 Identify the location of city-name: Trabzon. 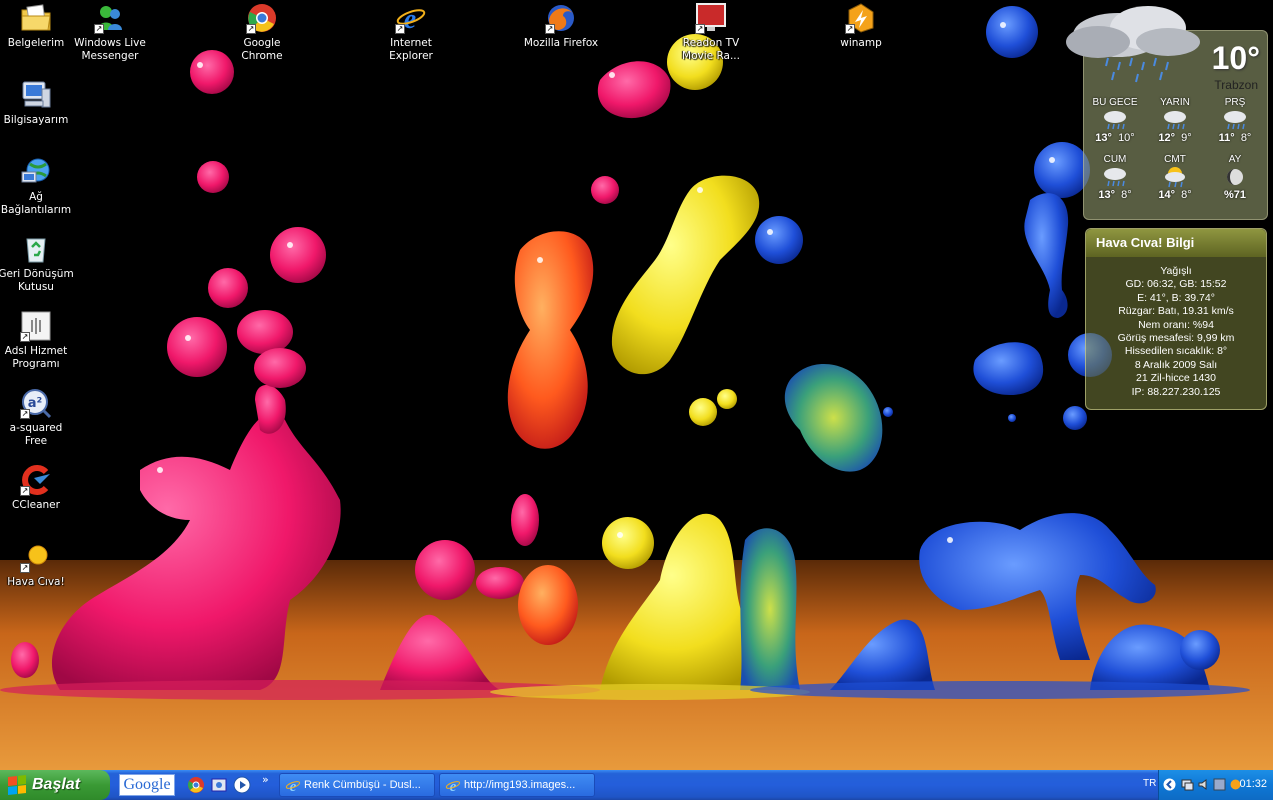
(1236, 85).